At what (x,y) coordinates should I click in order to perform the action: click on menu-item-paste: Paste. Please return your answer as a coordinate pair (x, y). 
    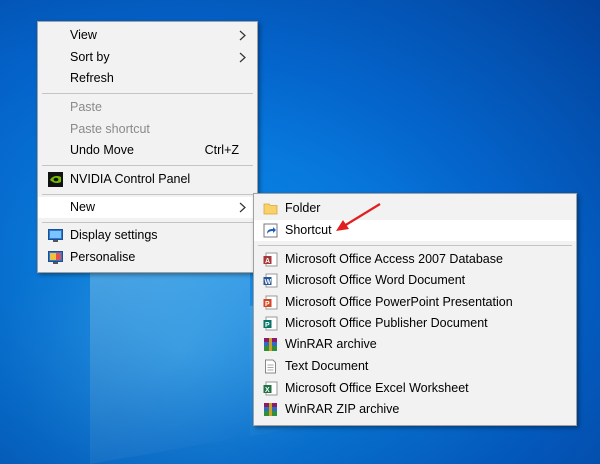
    Looking at the image, I should click on (147, 107).